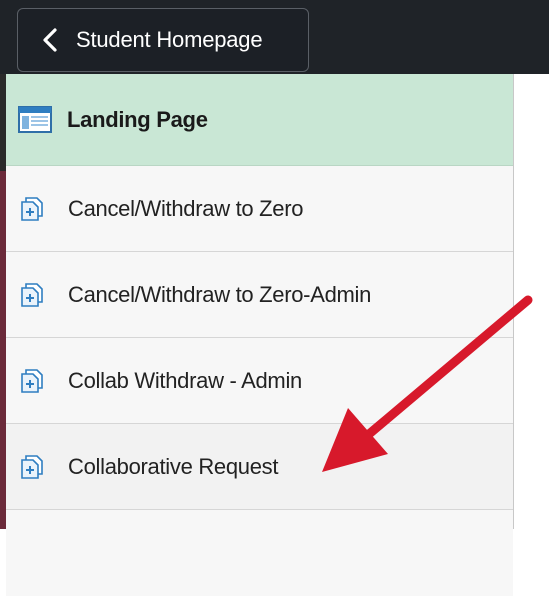  What do you see at coordinates (220, 294) in the screenshot?
I see `sidebar-item-label: Cancel/Withdraw to Zero-Admin` at bounding box center [220, 294].